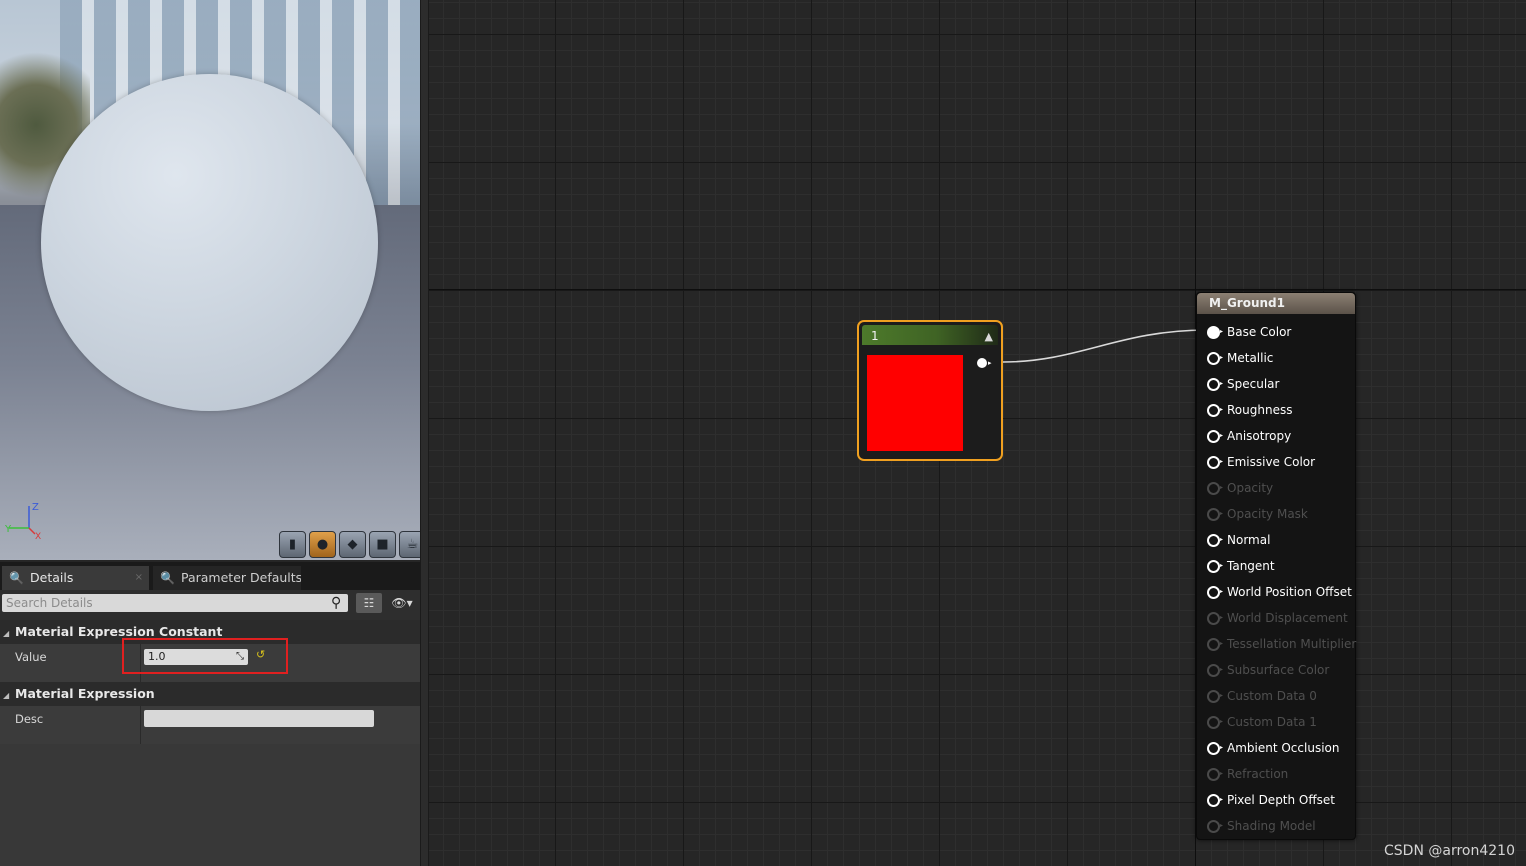 The width and height of the screenshot is (1526, 866). What do you see at coordinates (167, 578) in the screenshot?
I see `parameter-magnifier-icon: 🔍` at bounding box center [167, 578].